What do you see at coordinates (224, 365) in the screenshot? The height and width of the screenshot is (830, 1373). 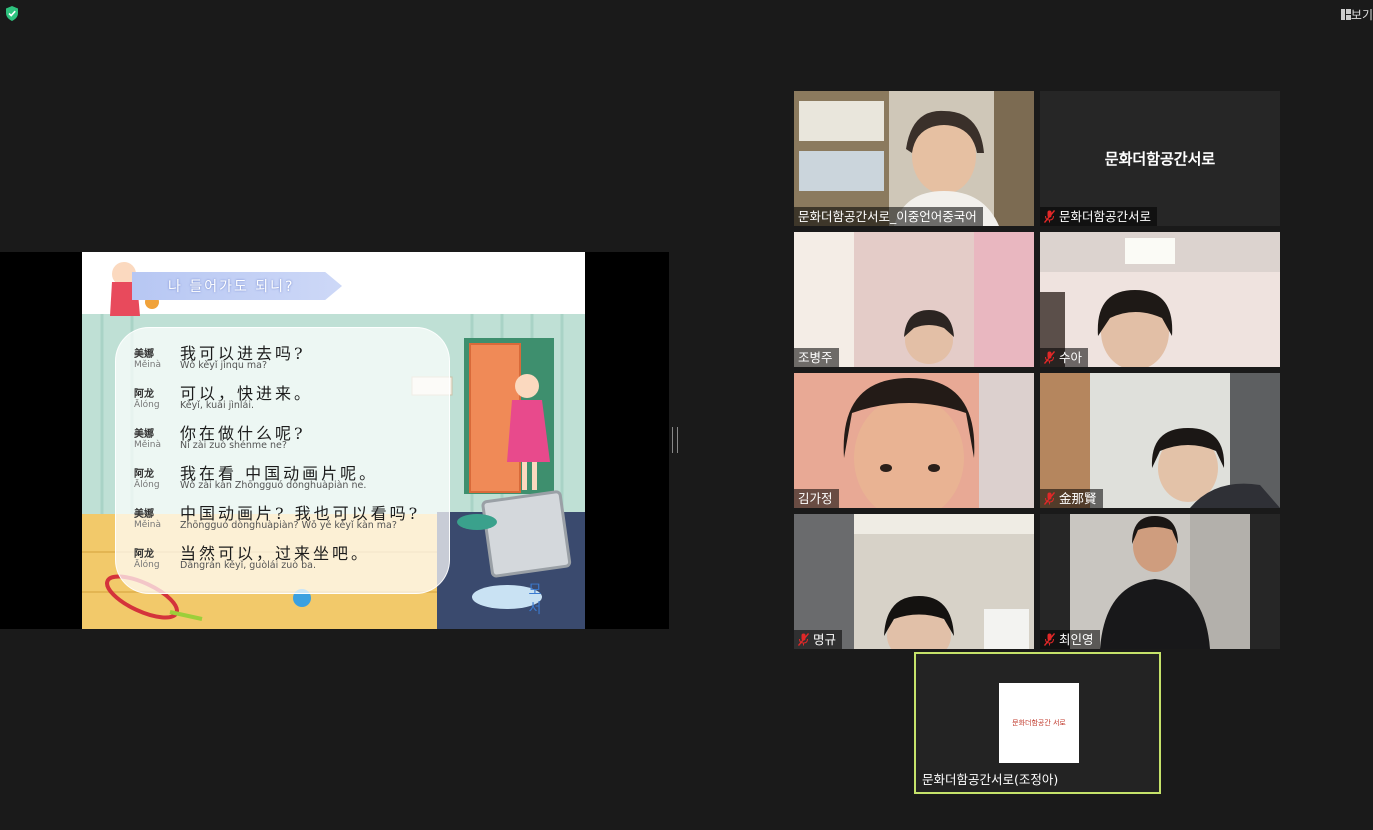 I see `pinyin-text: Wǒ kěyǐ jìnqu ma?` at bounding box center [224, 365].